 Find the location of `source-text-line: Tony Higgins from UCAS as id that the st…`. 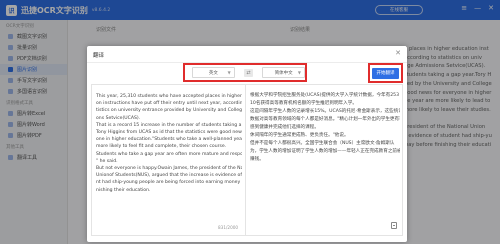

source-text-line: Tony Higgins from UCAS as id that the st… is located at coordinates (169, 133).